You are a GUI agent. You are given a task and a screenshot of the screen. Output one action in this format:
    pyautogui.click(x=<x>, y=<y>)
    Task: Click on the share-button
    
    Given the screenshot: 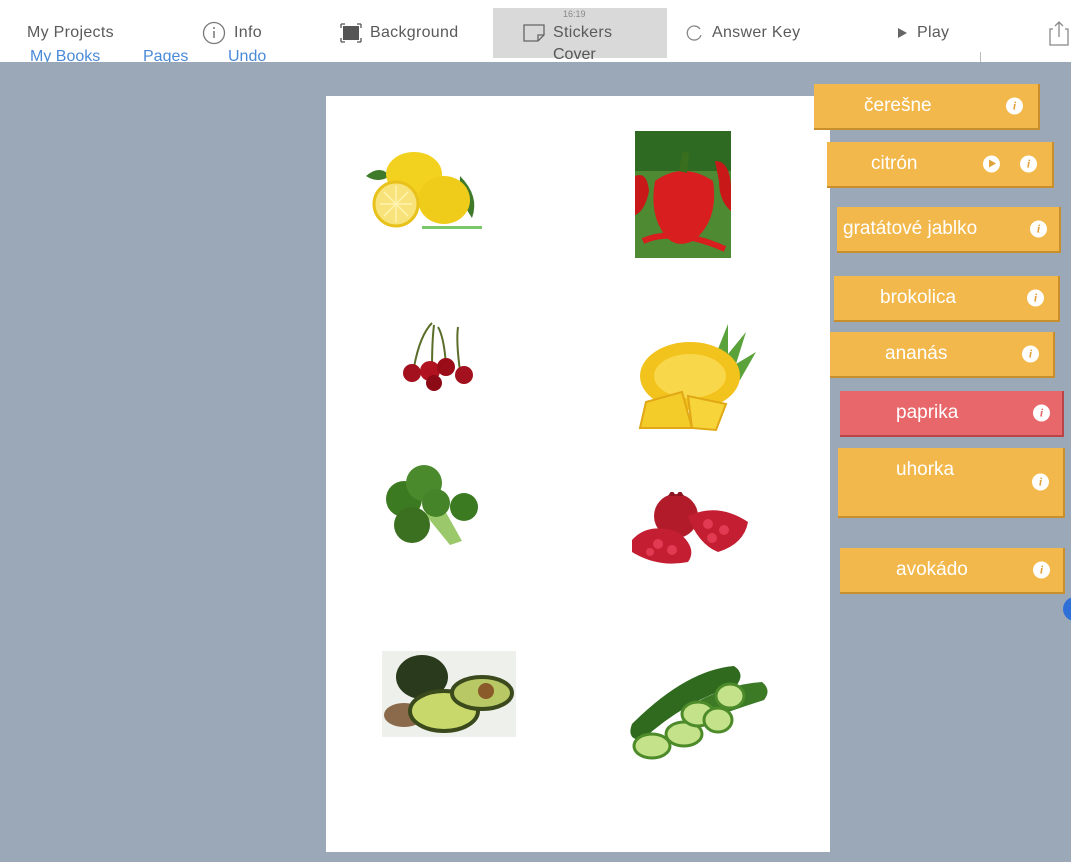 What is the action you would take?
    pyautogui.click(x=1059, y=33)
    